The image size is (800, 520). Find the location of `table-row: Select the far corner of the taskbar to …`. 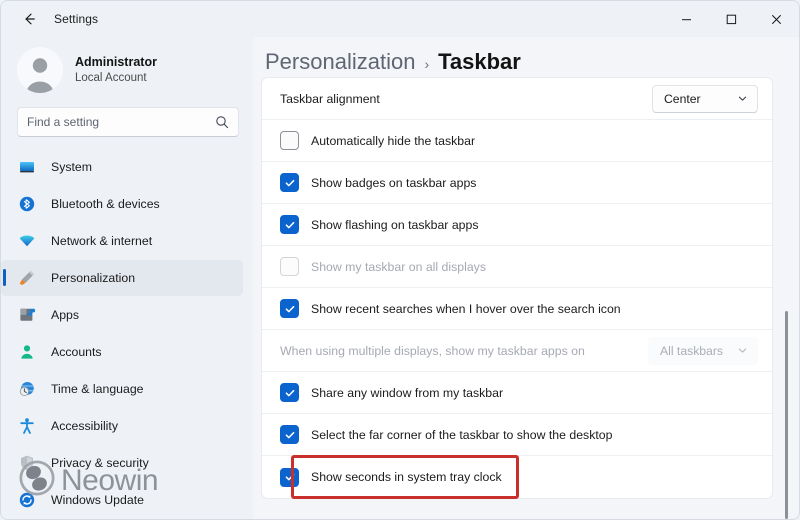

table-row: Select the far corner of the taskbar to … is located at coordinates (517, 435).